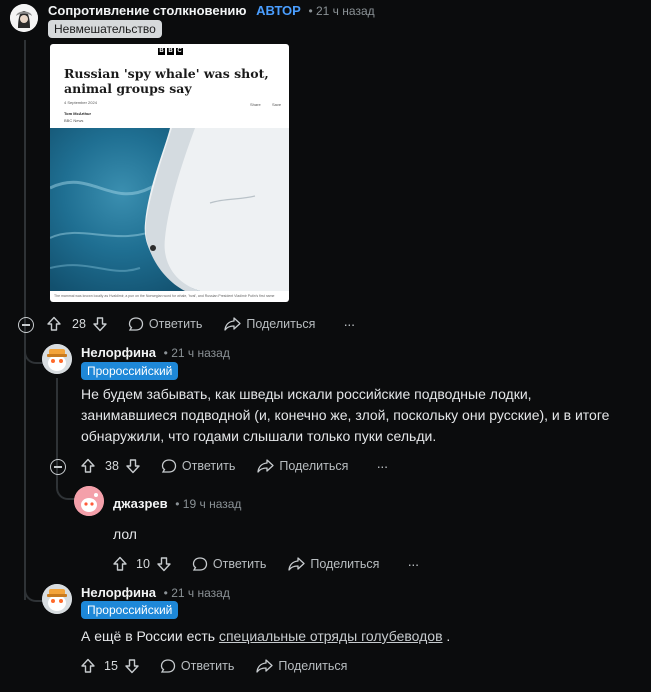 The image size is (651, 692). I want to click on comment-actions: 15 Ответить Поделиться, so click(213, 666).